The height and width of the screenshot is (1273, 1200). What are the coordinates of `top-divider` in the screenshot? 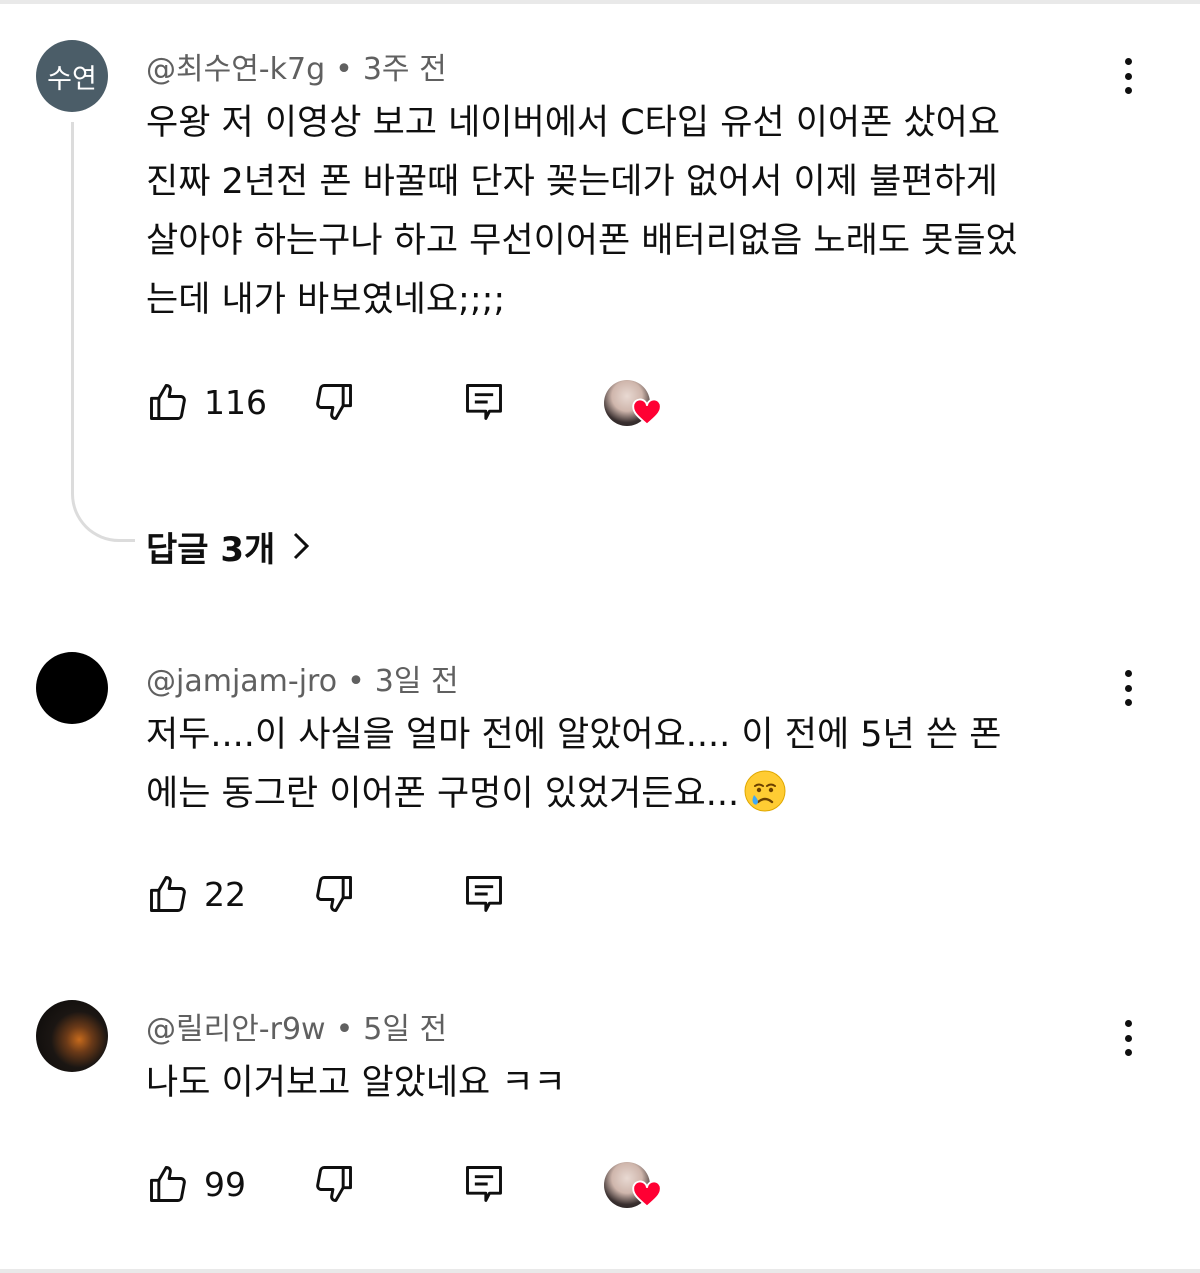 It's located at (600, 2).